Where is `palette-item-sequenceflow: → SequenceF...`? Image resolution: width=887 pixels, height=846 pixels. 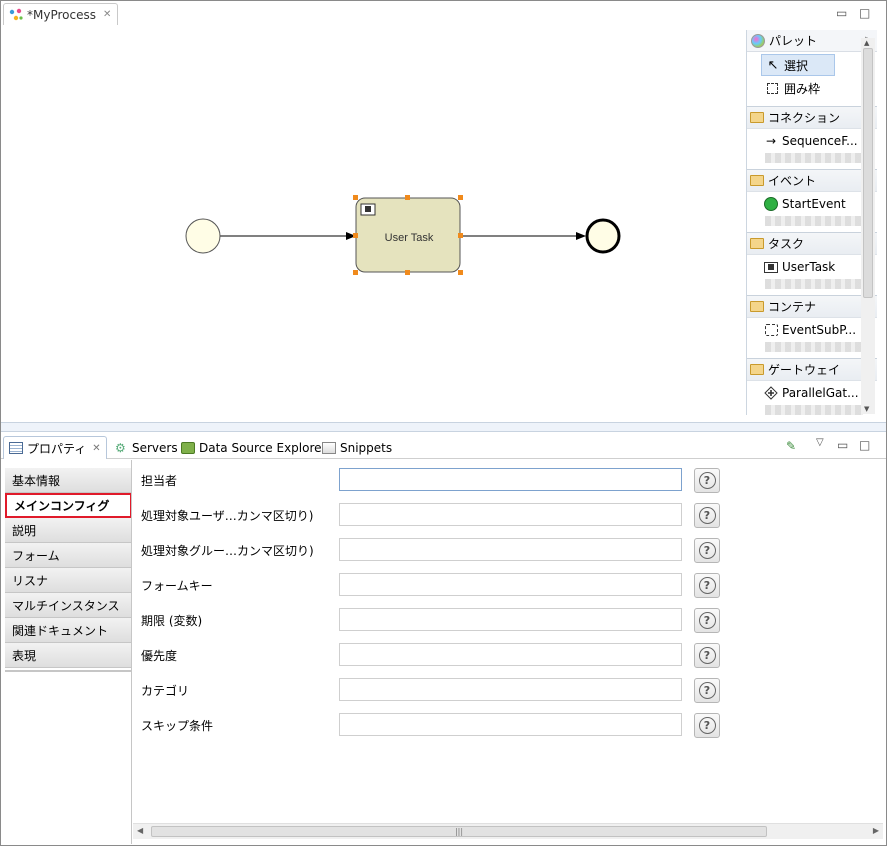
palette-item-sequenceflow: → SequenceF... is located at coordinates (812, 141).